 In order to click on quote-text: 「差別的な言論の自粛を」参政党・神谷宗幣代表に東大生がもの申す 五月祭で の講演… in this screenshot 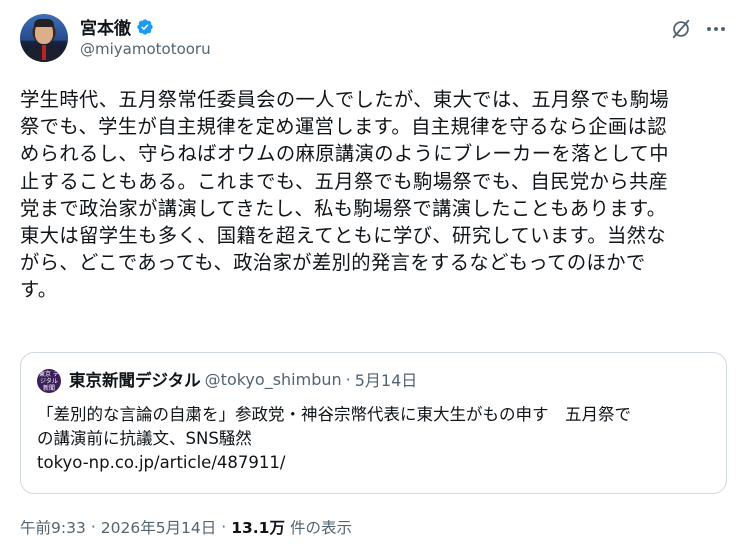, I will do `click(377, 439)`.